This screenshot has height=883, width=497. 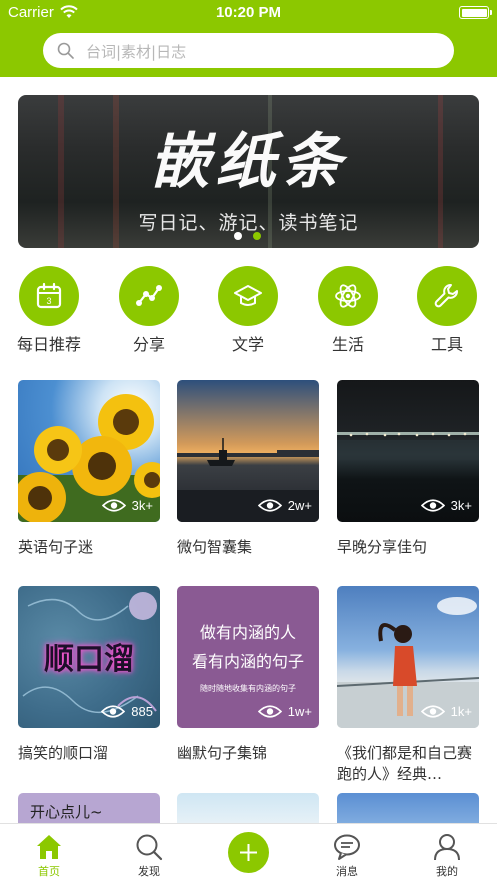 What do you see at coordinates (348, 310) in the screenshot?
I see `category-life: 生活` at bounding box center [348, 310].